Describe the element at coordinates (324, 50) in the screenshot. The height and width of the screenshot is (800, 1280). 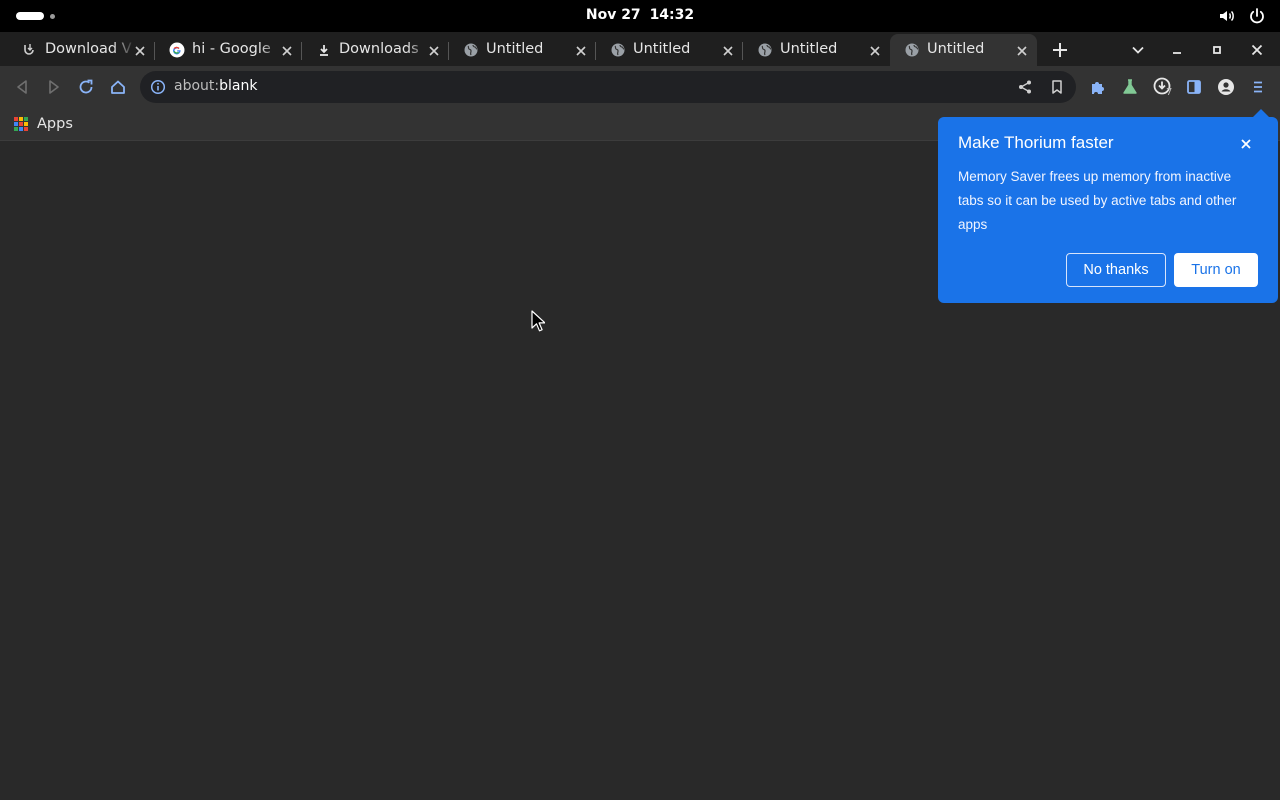
I see `download-icon` at that location.